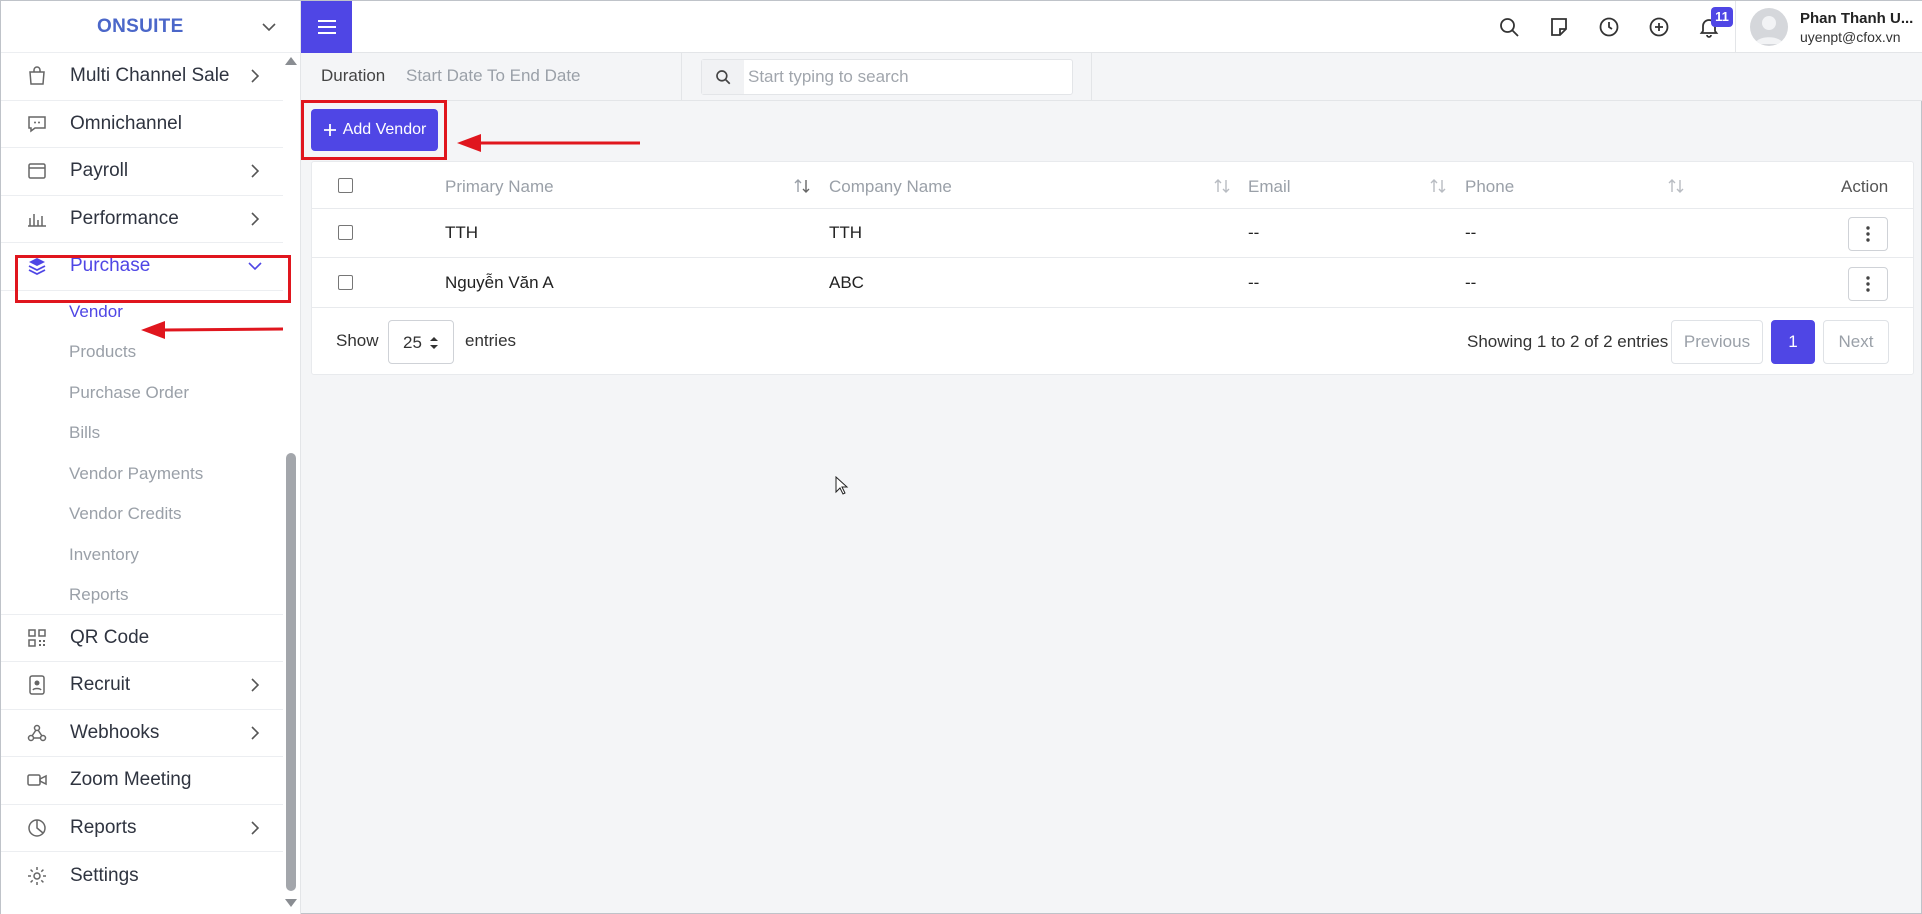  I want to click on page-size-value: 25, so click(412, 342).